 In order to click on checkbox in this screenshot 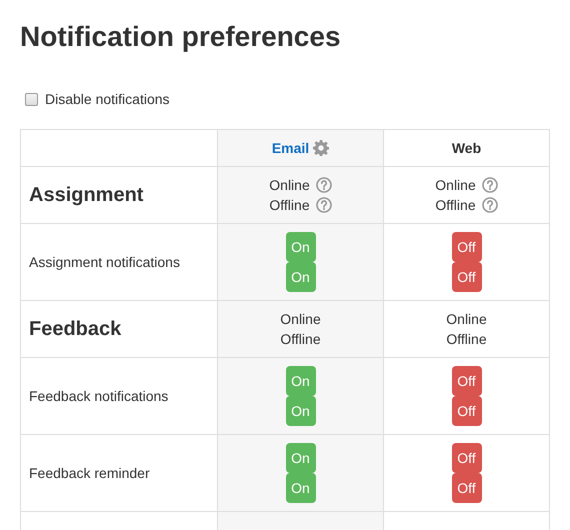, I will do `click(31, 99)`.